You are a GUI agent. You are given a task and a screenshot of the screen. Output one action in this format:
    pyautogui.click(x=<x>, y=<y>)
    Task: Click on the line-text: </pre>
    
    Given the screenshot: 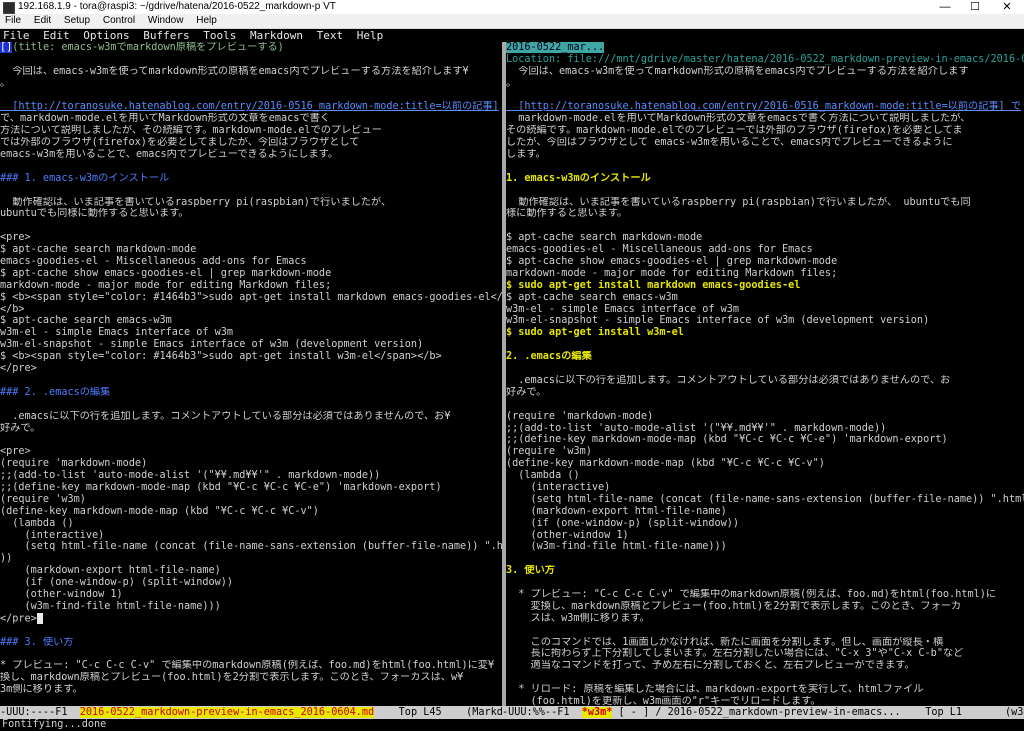 What is the action you would take?
    pyautogui.click(x=18, y=619)
    